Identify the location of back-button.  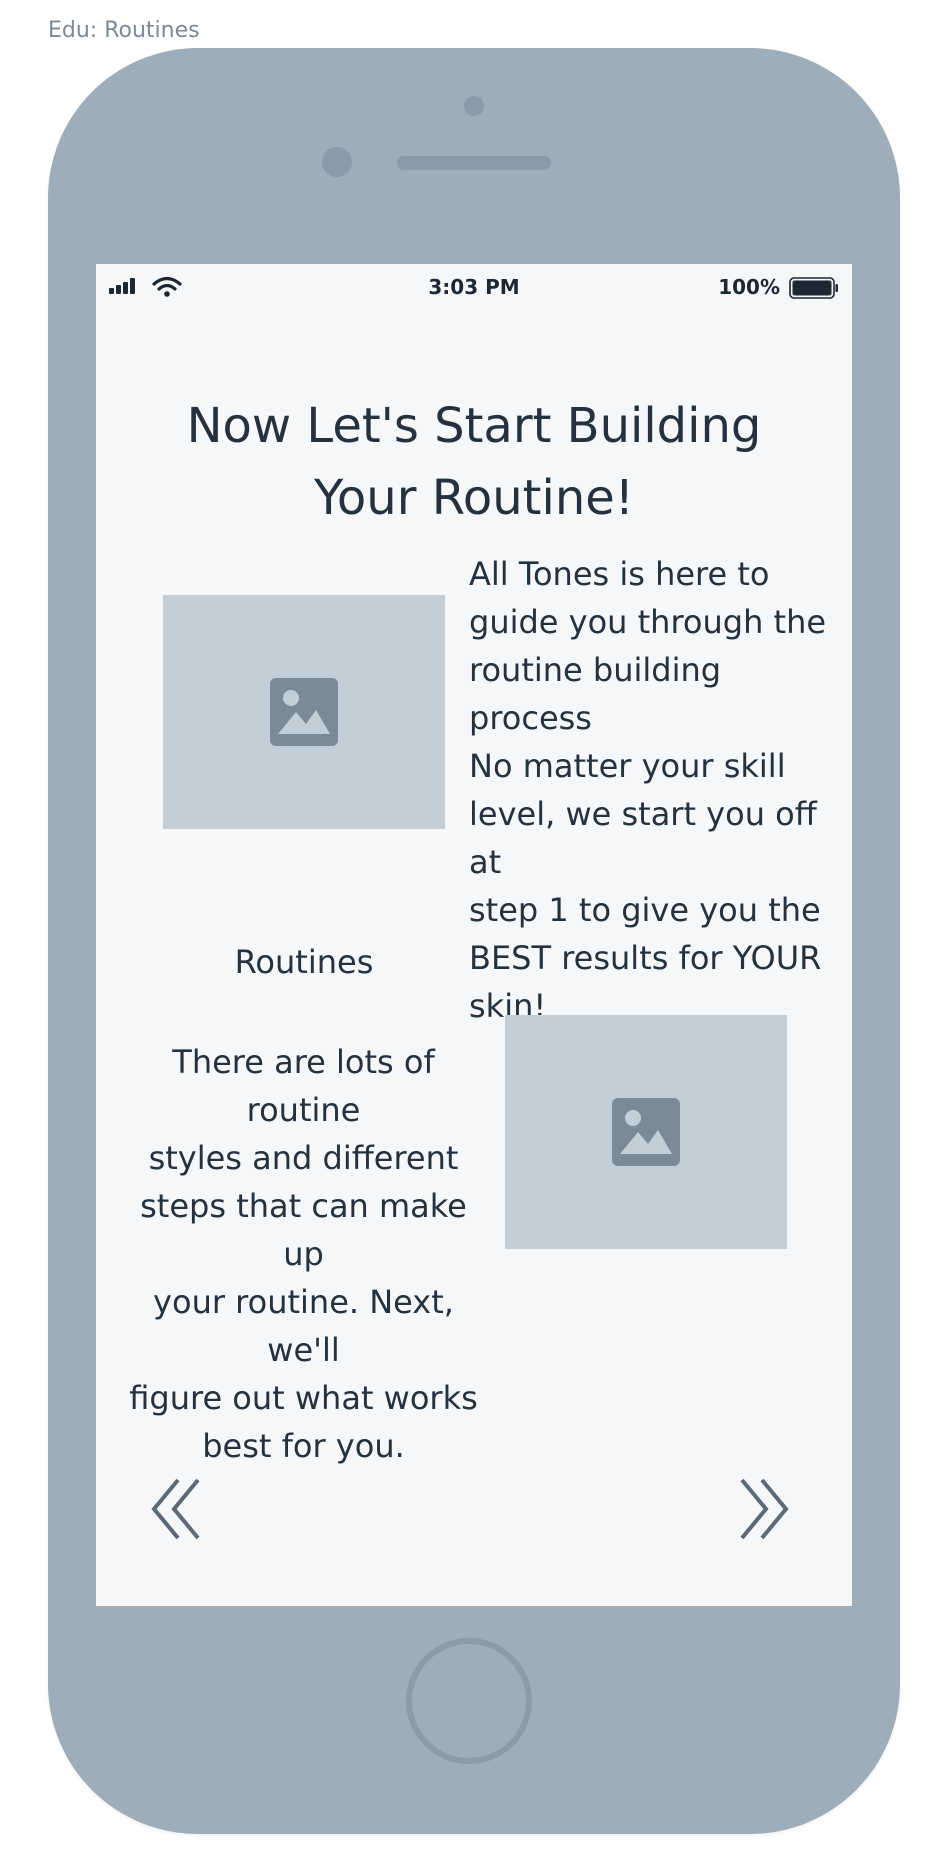
(178, 1509).